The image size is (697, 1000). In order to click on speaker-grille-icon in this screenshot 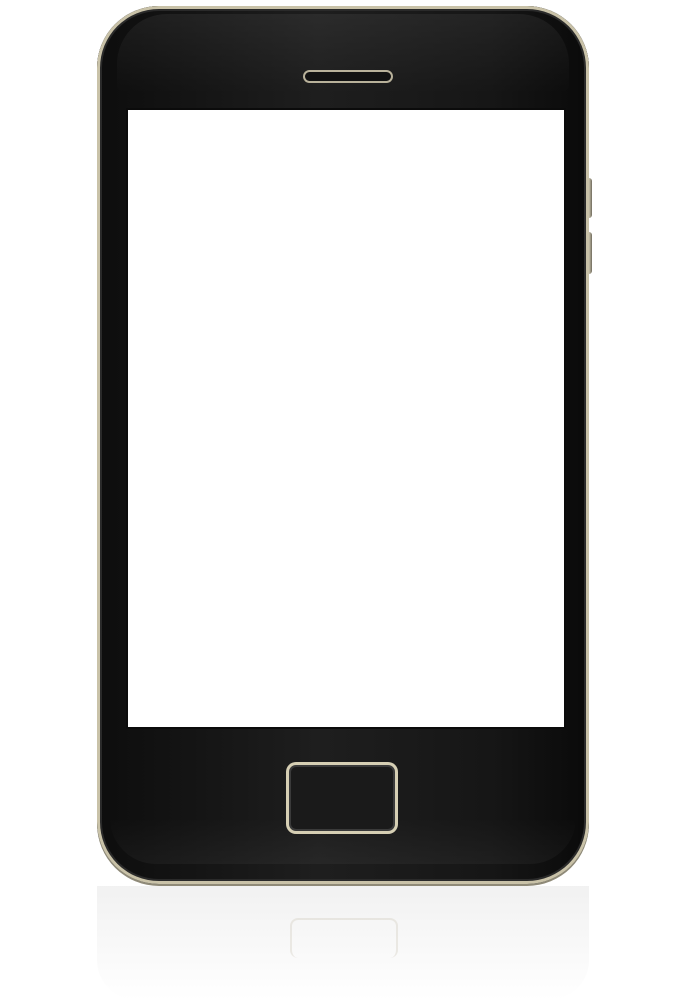, I will do `click(348, 76)`.